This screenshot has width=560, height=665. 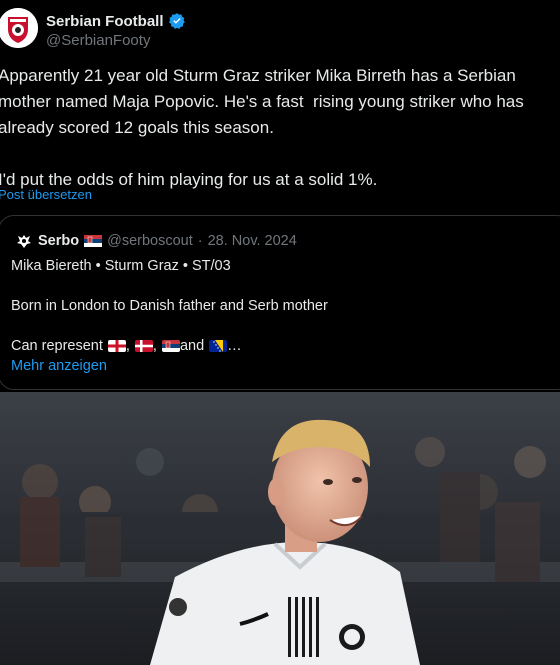 What do you see at coordinates (24, 241) in the screenshot?
I see `serbian-eagle-icon` at bounding box center [24, 241].